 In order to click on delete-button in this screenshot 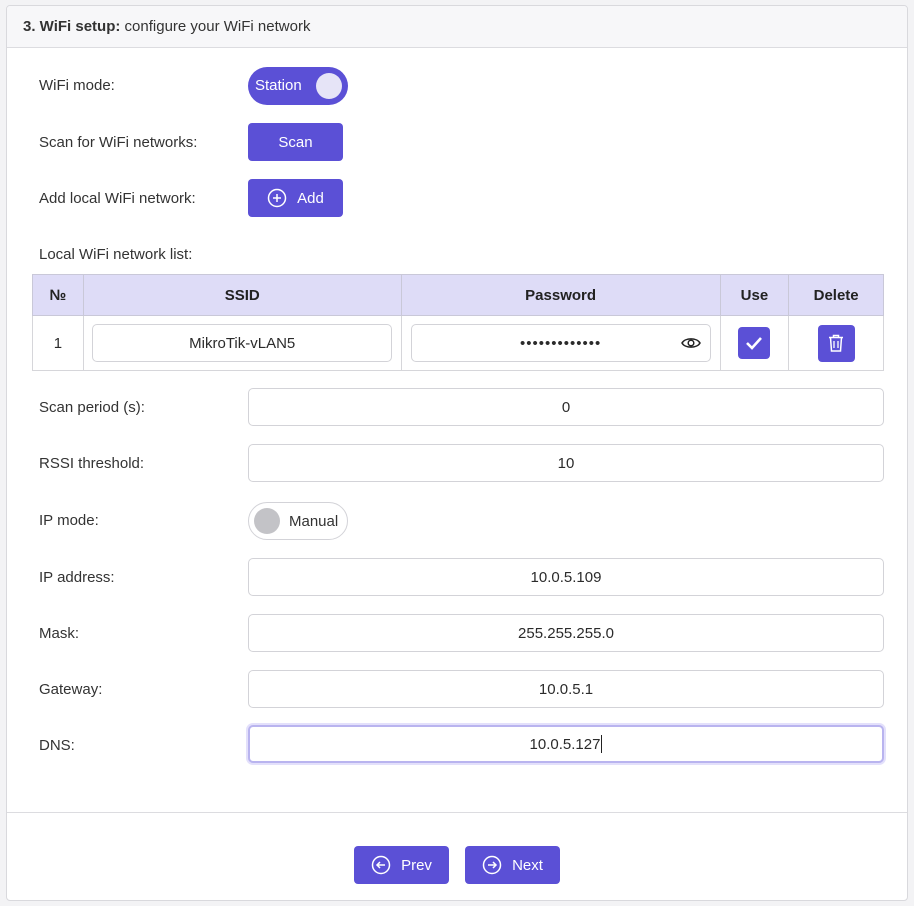, I will do `click(836, 343)`.